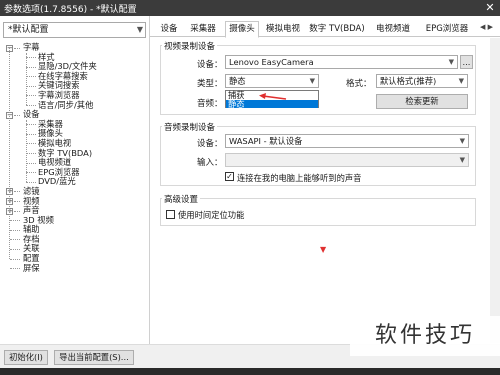 The image size is (500, 375). Describe the element at coordinates (190, 46) in the screenshot. I see `video-group-title: 视频录制设备` at that location.